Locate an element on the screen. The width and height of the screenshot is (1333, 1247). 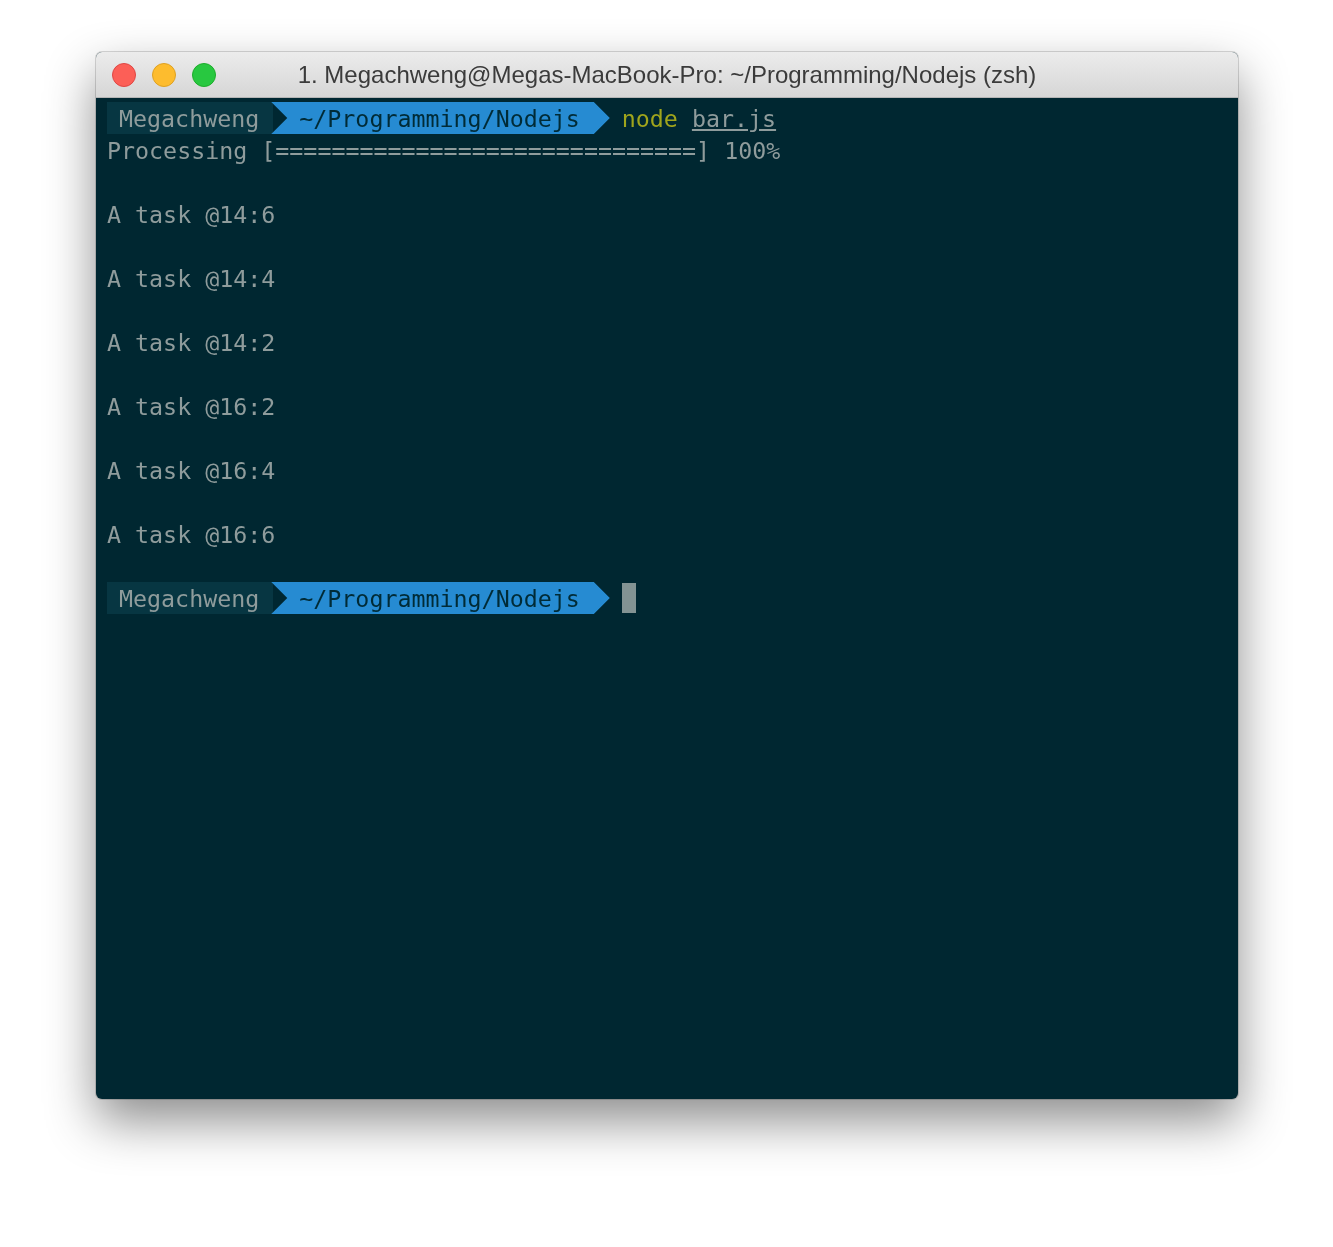
zoom-button is located at coordinates (204, 74).